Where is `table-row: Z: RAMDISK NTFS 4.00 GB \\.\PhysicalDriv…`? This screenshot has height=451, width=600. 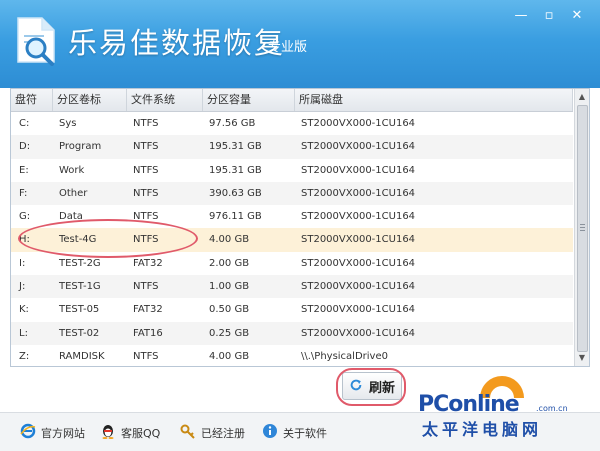
table-row: Z: RAMDISK NTFS 4.00 GB \\.\PhysicalDriv… is located at coordinates (292, 356).